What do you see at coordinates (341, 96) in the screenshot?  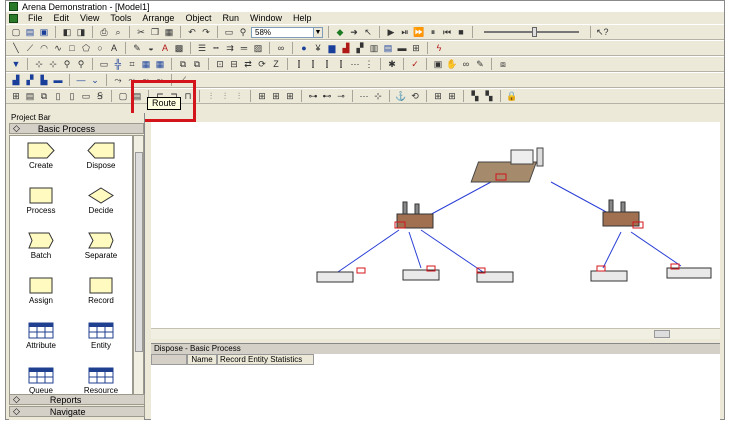 I see `connect-3-icon: ⊸` at bounding box center [341, 96].